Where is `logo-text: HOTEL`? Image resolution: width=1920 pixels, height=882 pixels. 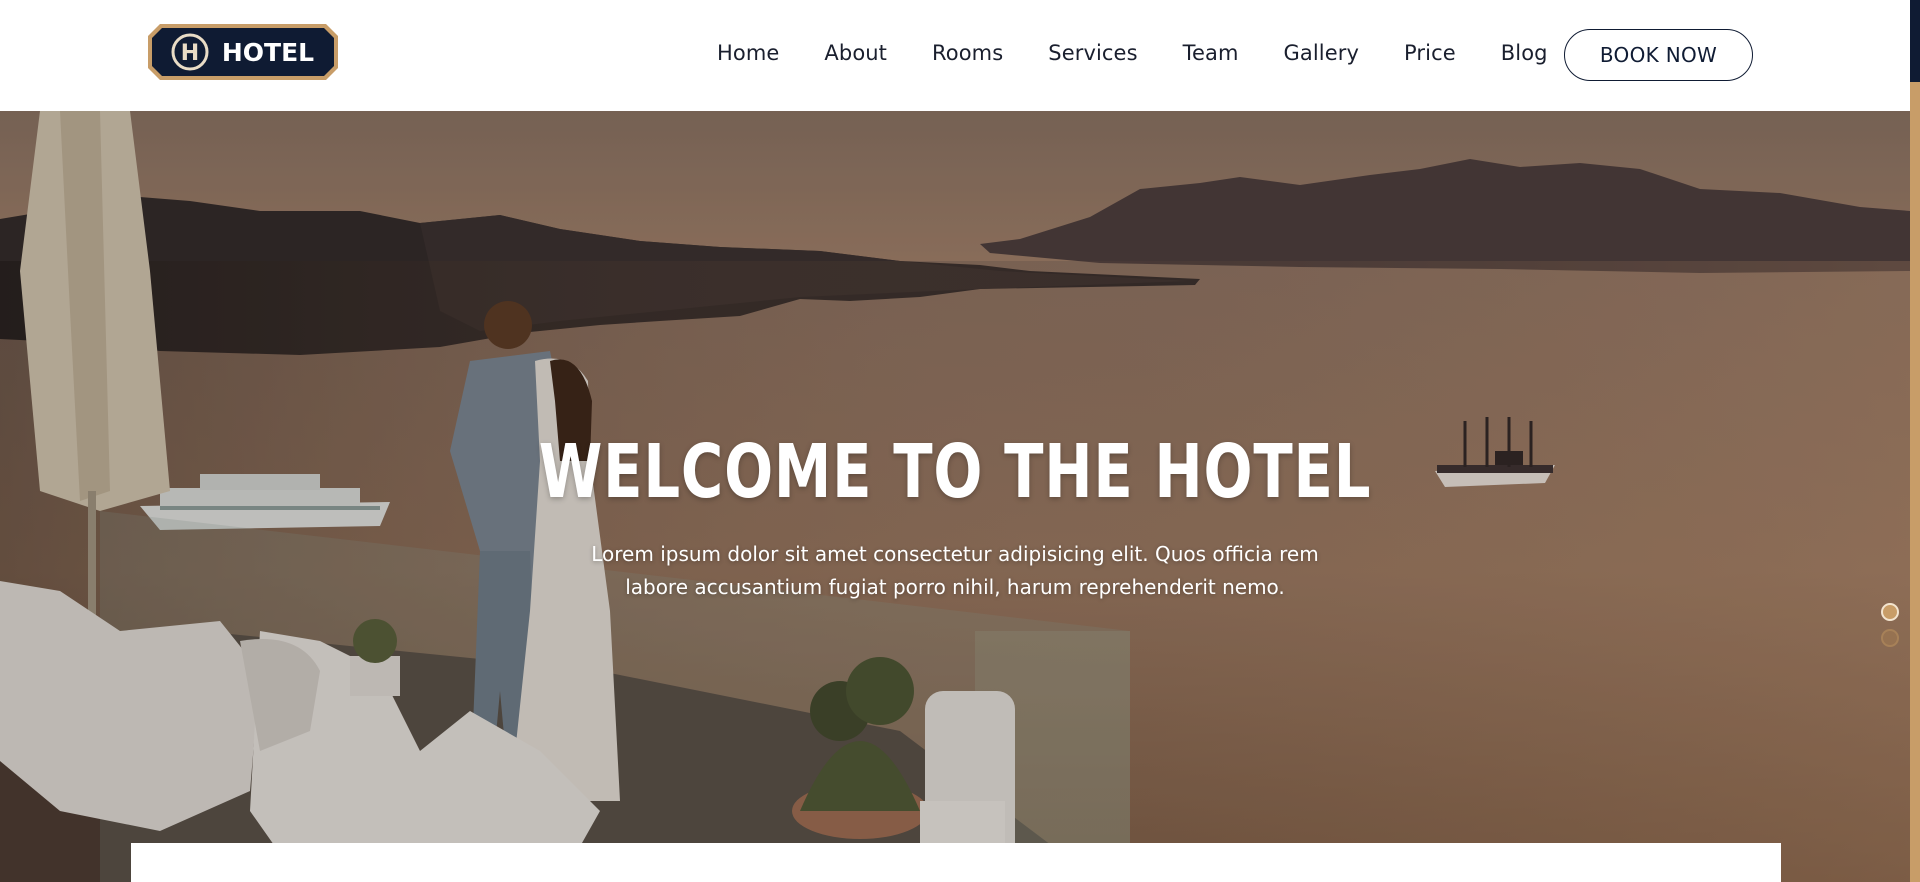 logo-text: HOTEL is located at coordinates (268, 52).